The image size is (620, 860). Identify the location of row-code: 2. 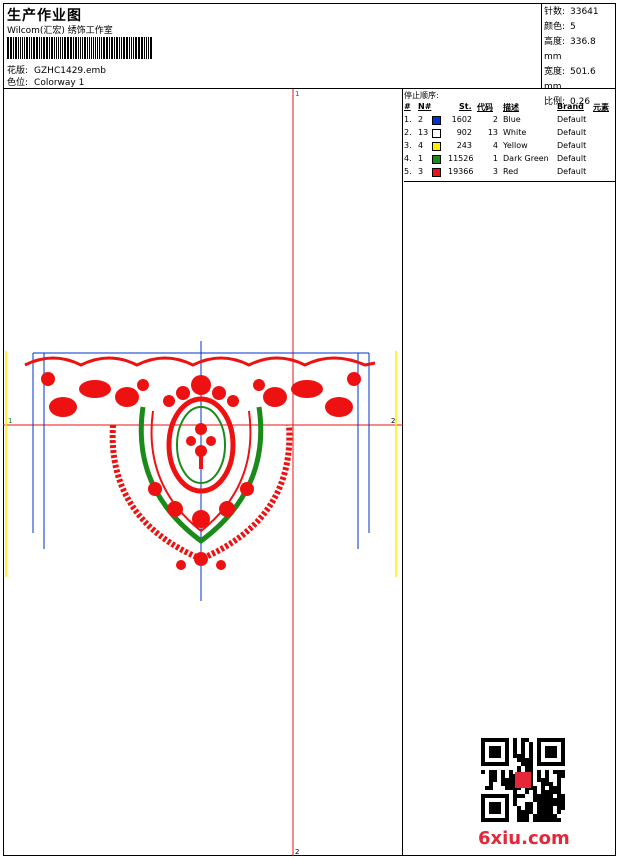
(495, 119).